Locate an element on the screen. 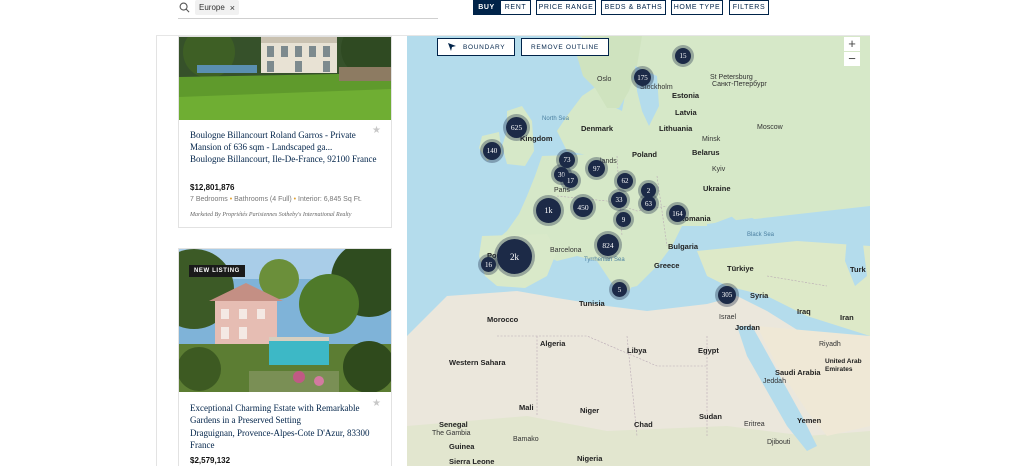 This screenshot has width=1026, height=466. zoom-out-button: − is located at coordinates (852, 59).